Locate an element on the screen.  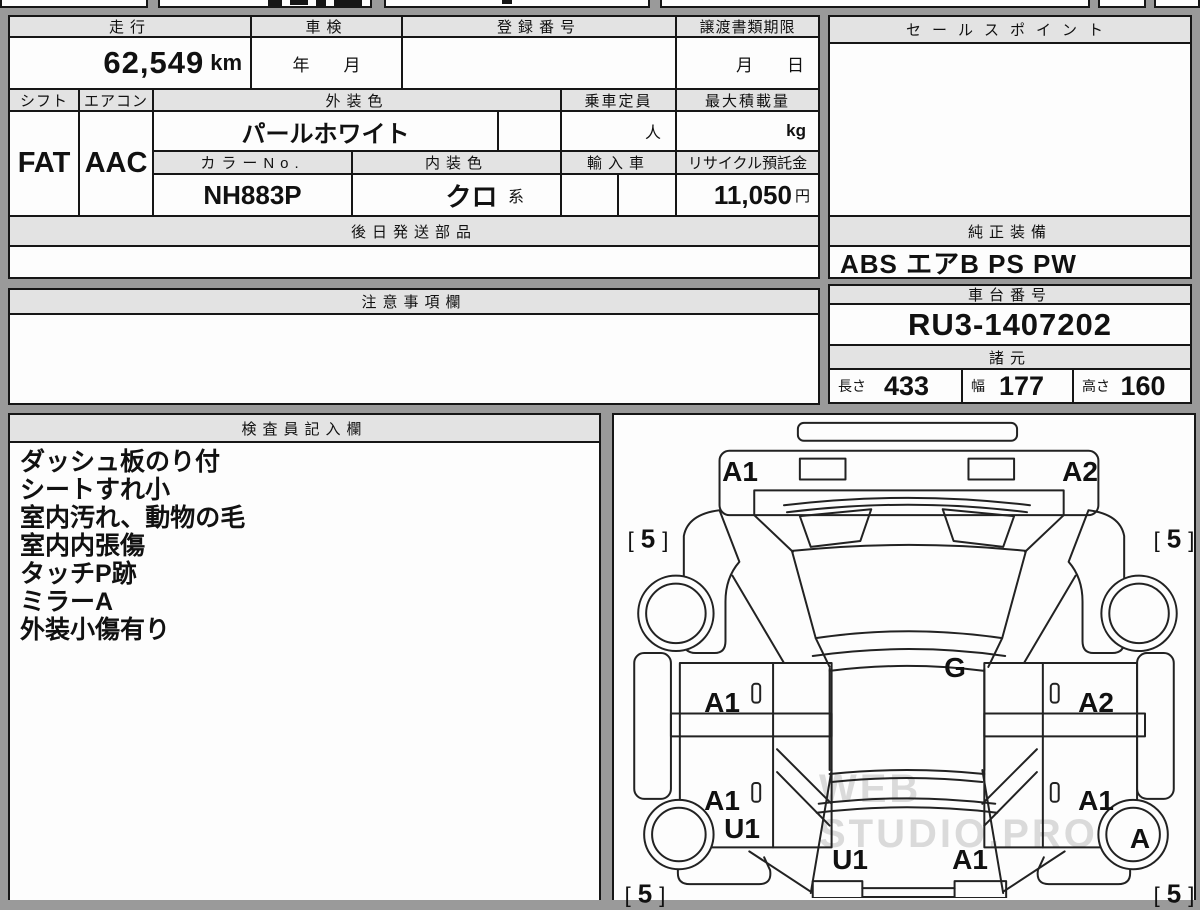
recycle-deposit-header: リサイクル預託金 is located at coordinates (747, 162).